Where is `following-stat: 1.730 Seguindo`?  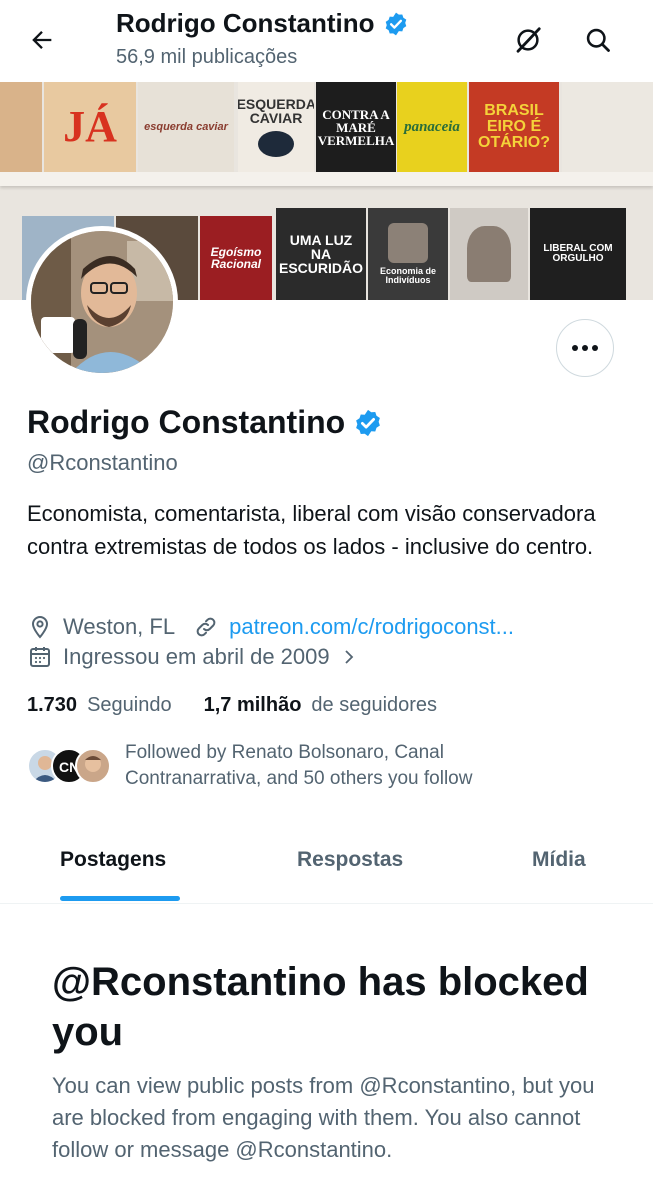 following-stat: 1.730 Seguindo is located at coordinates (99, 705).